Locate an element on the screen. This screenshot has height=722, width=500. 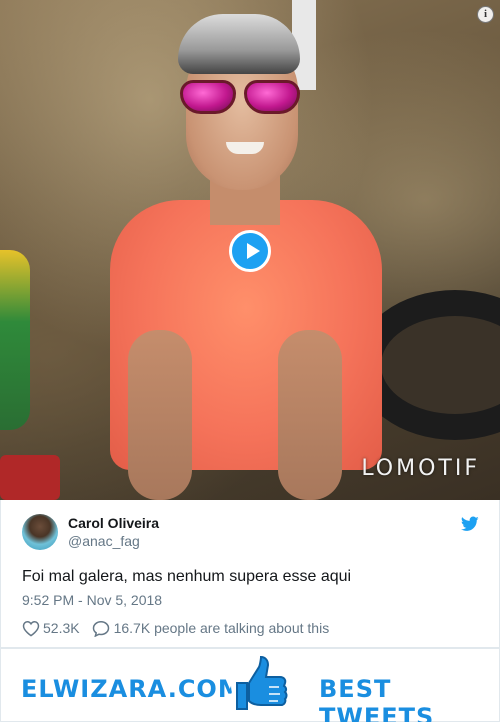
site-name: ELWIZARA.COM is located at coordinates (132, 689).